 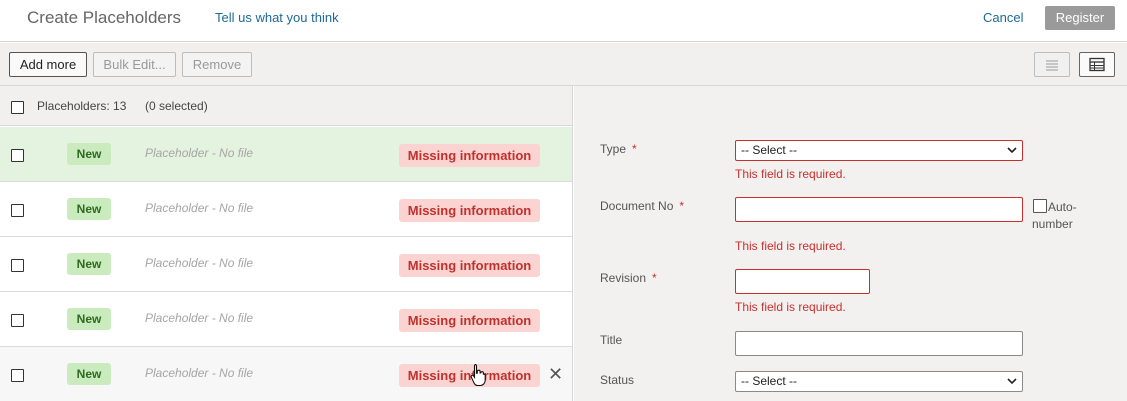 What do you see at coordinates (628, 278) in the screenshot?
I see `revision-label: Revision *` at bounding box center [628, 278].